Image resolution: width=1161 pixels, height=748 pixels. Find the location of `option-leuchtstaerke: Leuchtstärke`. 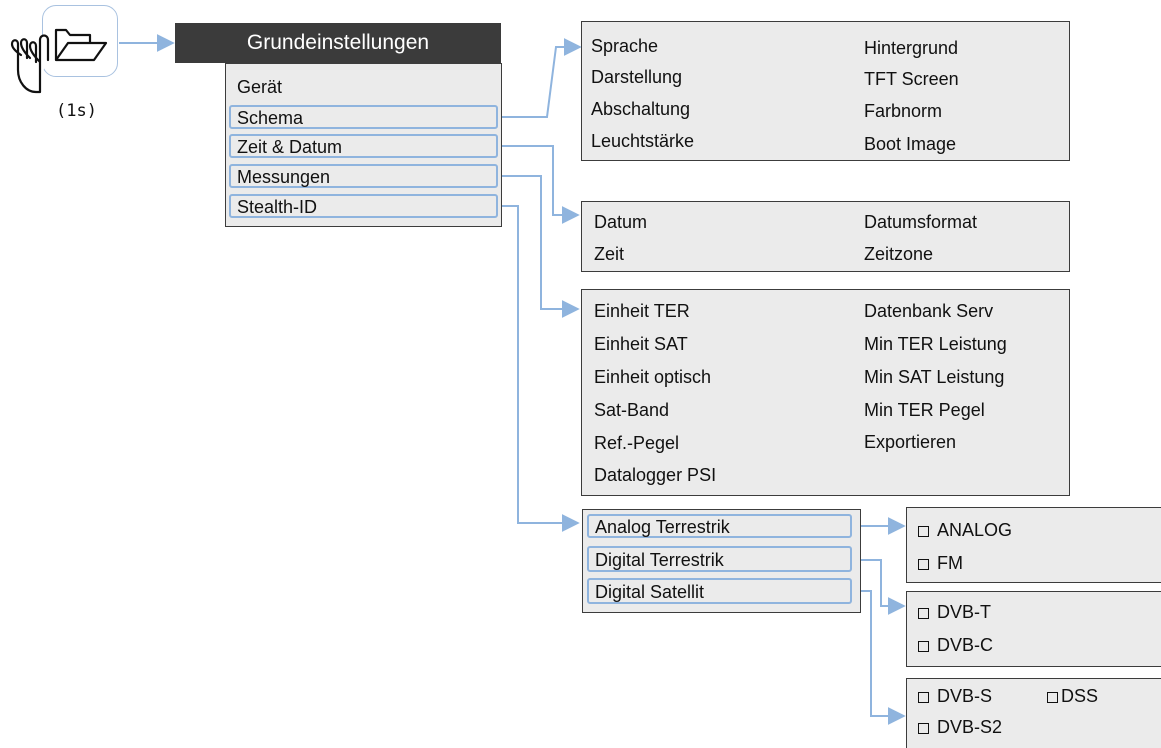

option-leuchtstaerke: Leuchtstärke is located at coordinates (642, 141).